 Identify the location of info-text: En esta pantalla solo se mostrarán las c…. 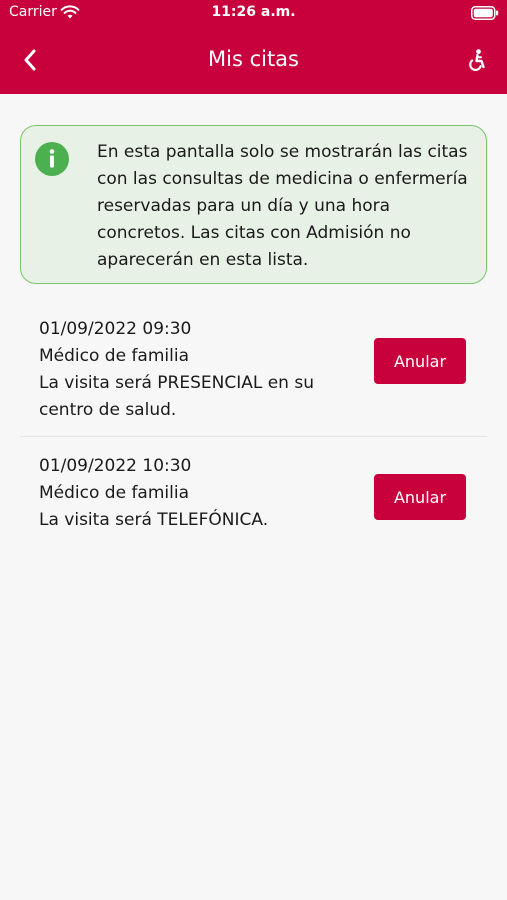
(282, 206).